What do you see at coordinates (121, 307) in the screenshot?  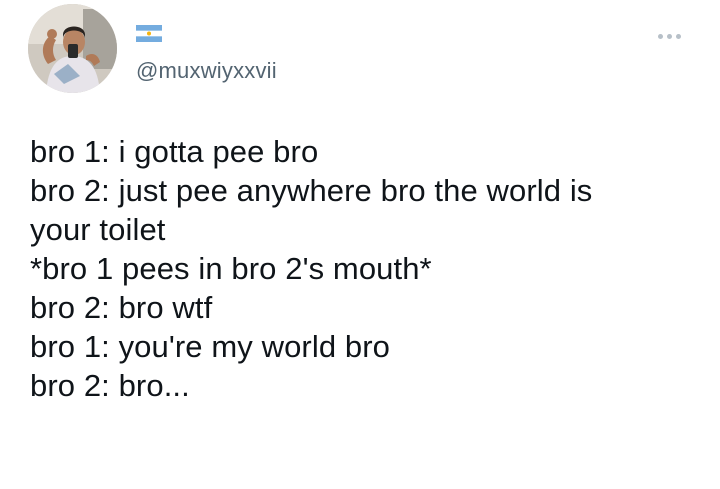 I see `tweet-line: bro 2: bro wtf` at bounding box center [121, 307].